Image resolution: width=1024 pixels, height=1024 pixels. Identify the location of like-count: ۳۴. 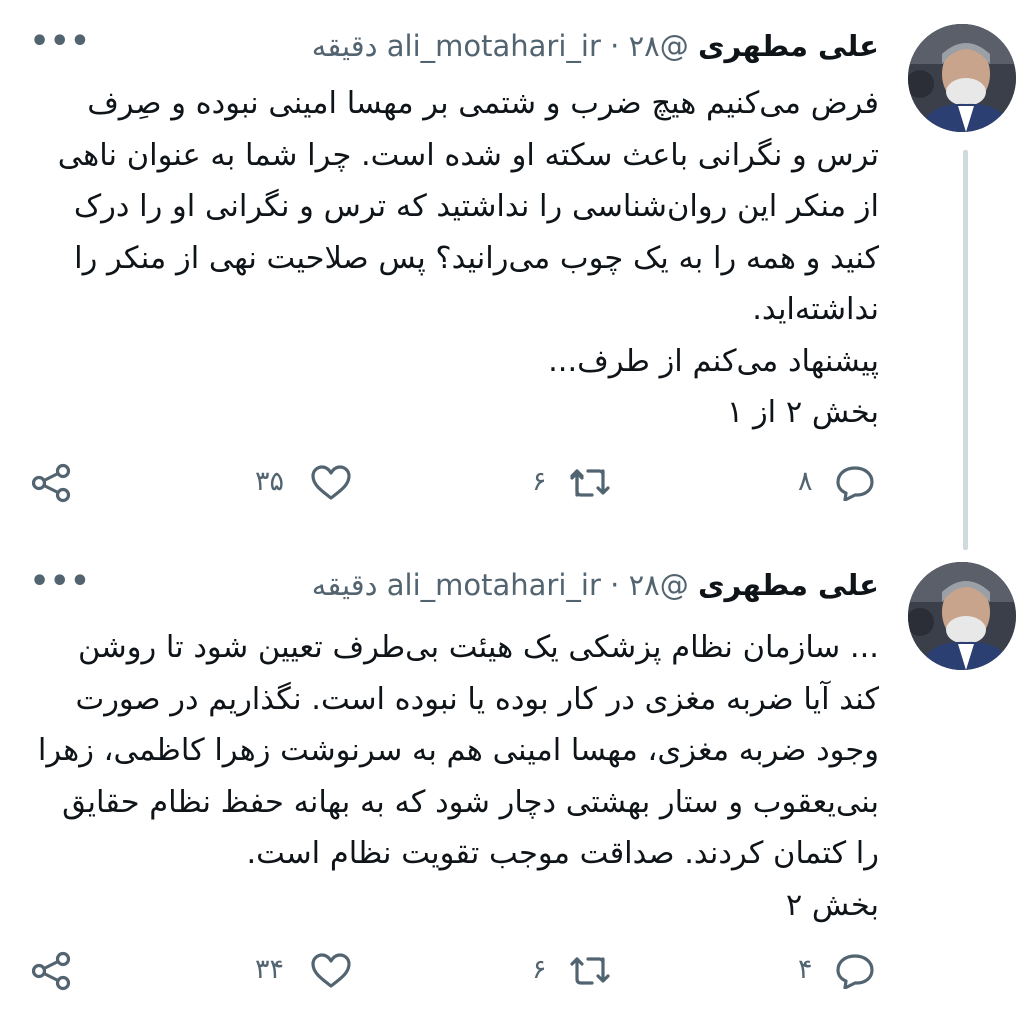
(270, 969).